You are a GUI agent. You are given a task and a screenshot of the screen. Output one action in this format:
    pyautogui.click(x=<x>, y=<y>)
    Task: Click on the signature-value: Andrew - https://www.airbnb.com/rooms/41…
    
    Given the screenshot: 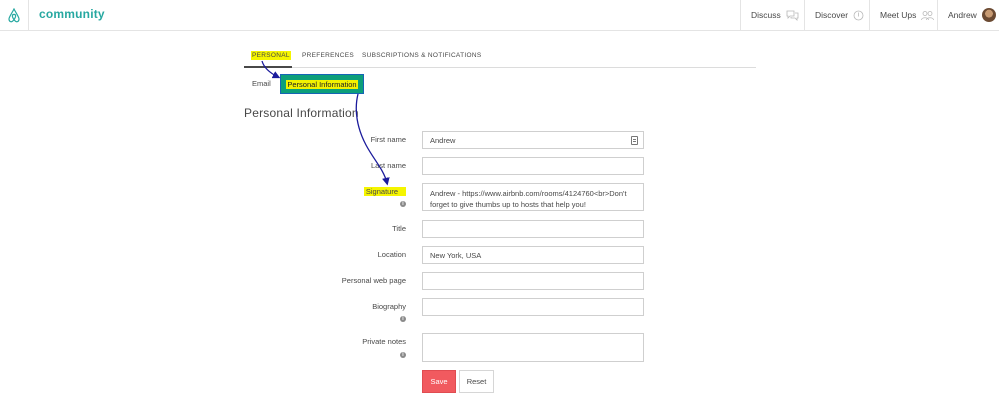 What is the action you would take?
    pyautogui.click(x=528, y=199)
    